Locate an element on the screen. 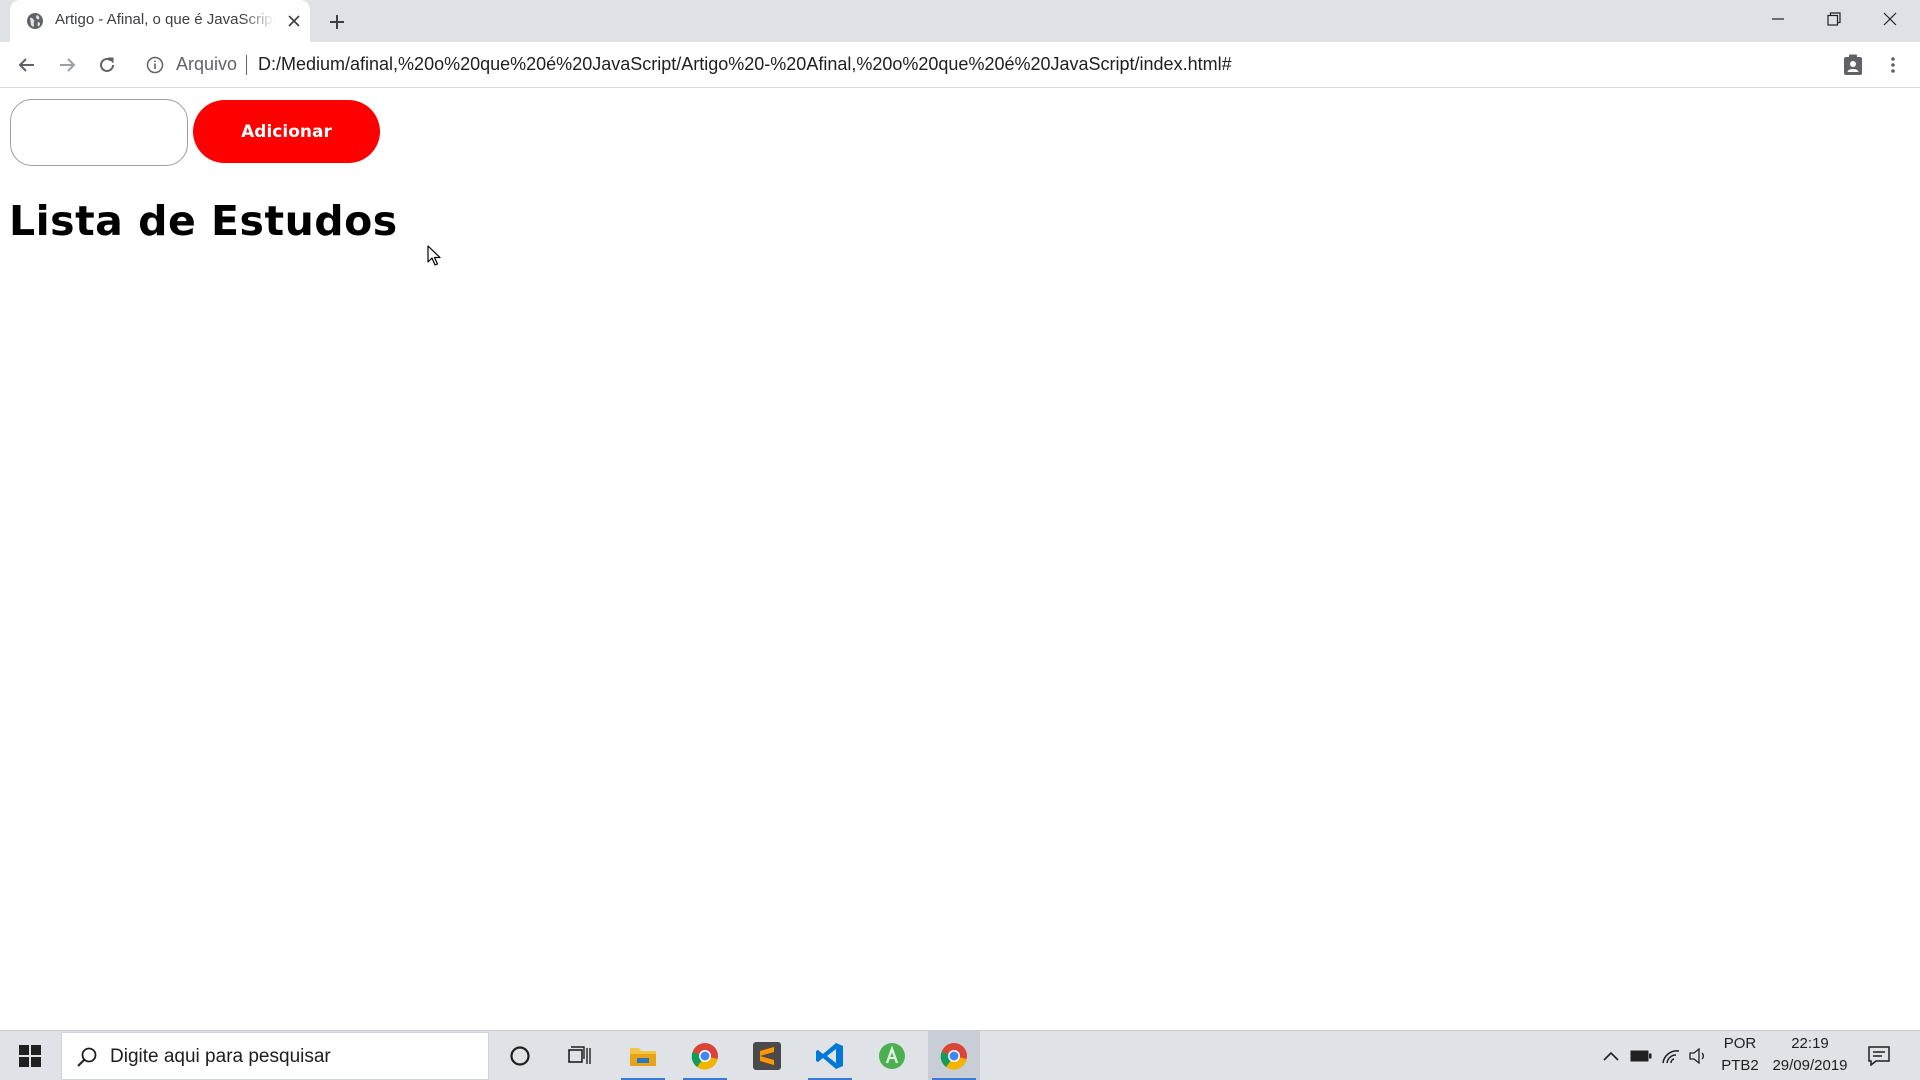 This screenshot has width=1920, height=1080. globe-icon is located at coordinates (35, 21).